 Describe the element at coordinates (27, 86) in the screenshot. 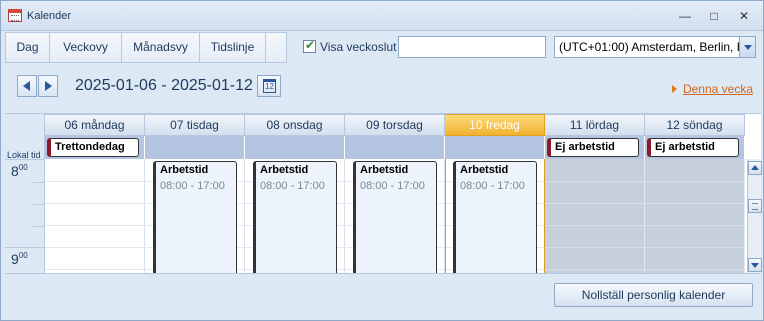

I see `previous-week-button` at that location.